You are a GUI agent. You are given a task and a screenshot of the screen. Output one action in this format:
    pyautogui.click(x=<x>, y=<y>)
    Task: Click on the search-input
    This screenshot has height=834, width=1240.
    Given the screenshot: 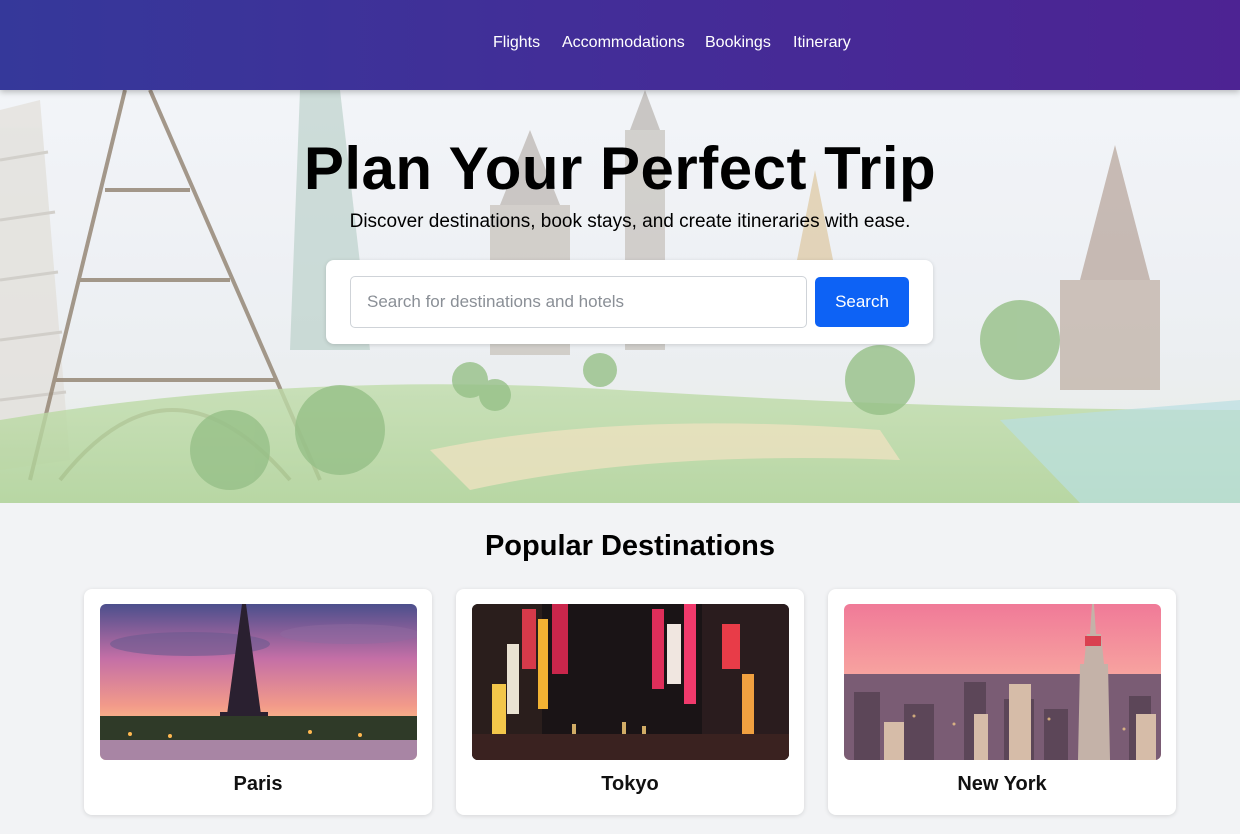 What is the action you would take?
    pyautogui.click(x=578, y=302)
    